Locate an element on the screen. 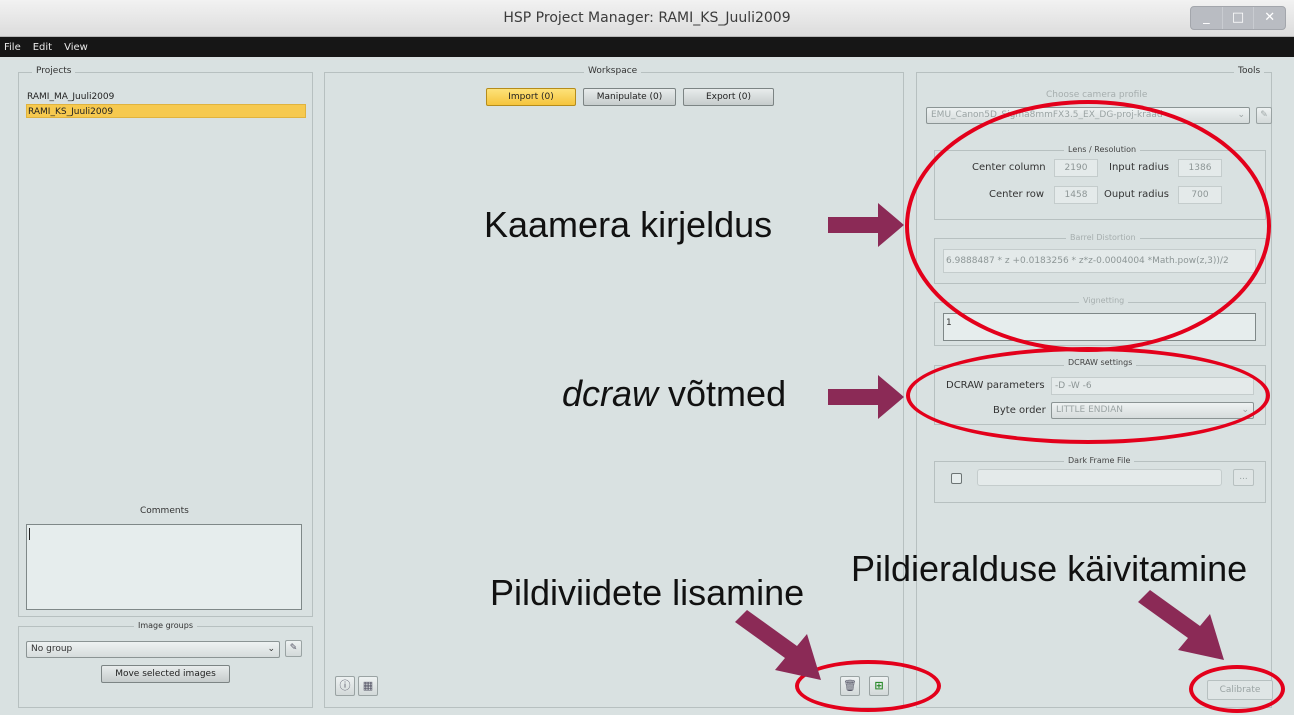  info-icon: ⓘ is located at coordinates (345, 686).